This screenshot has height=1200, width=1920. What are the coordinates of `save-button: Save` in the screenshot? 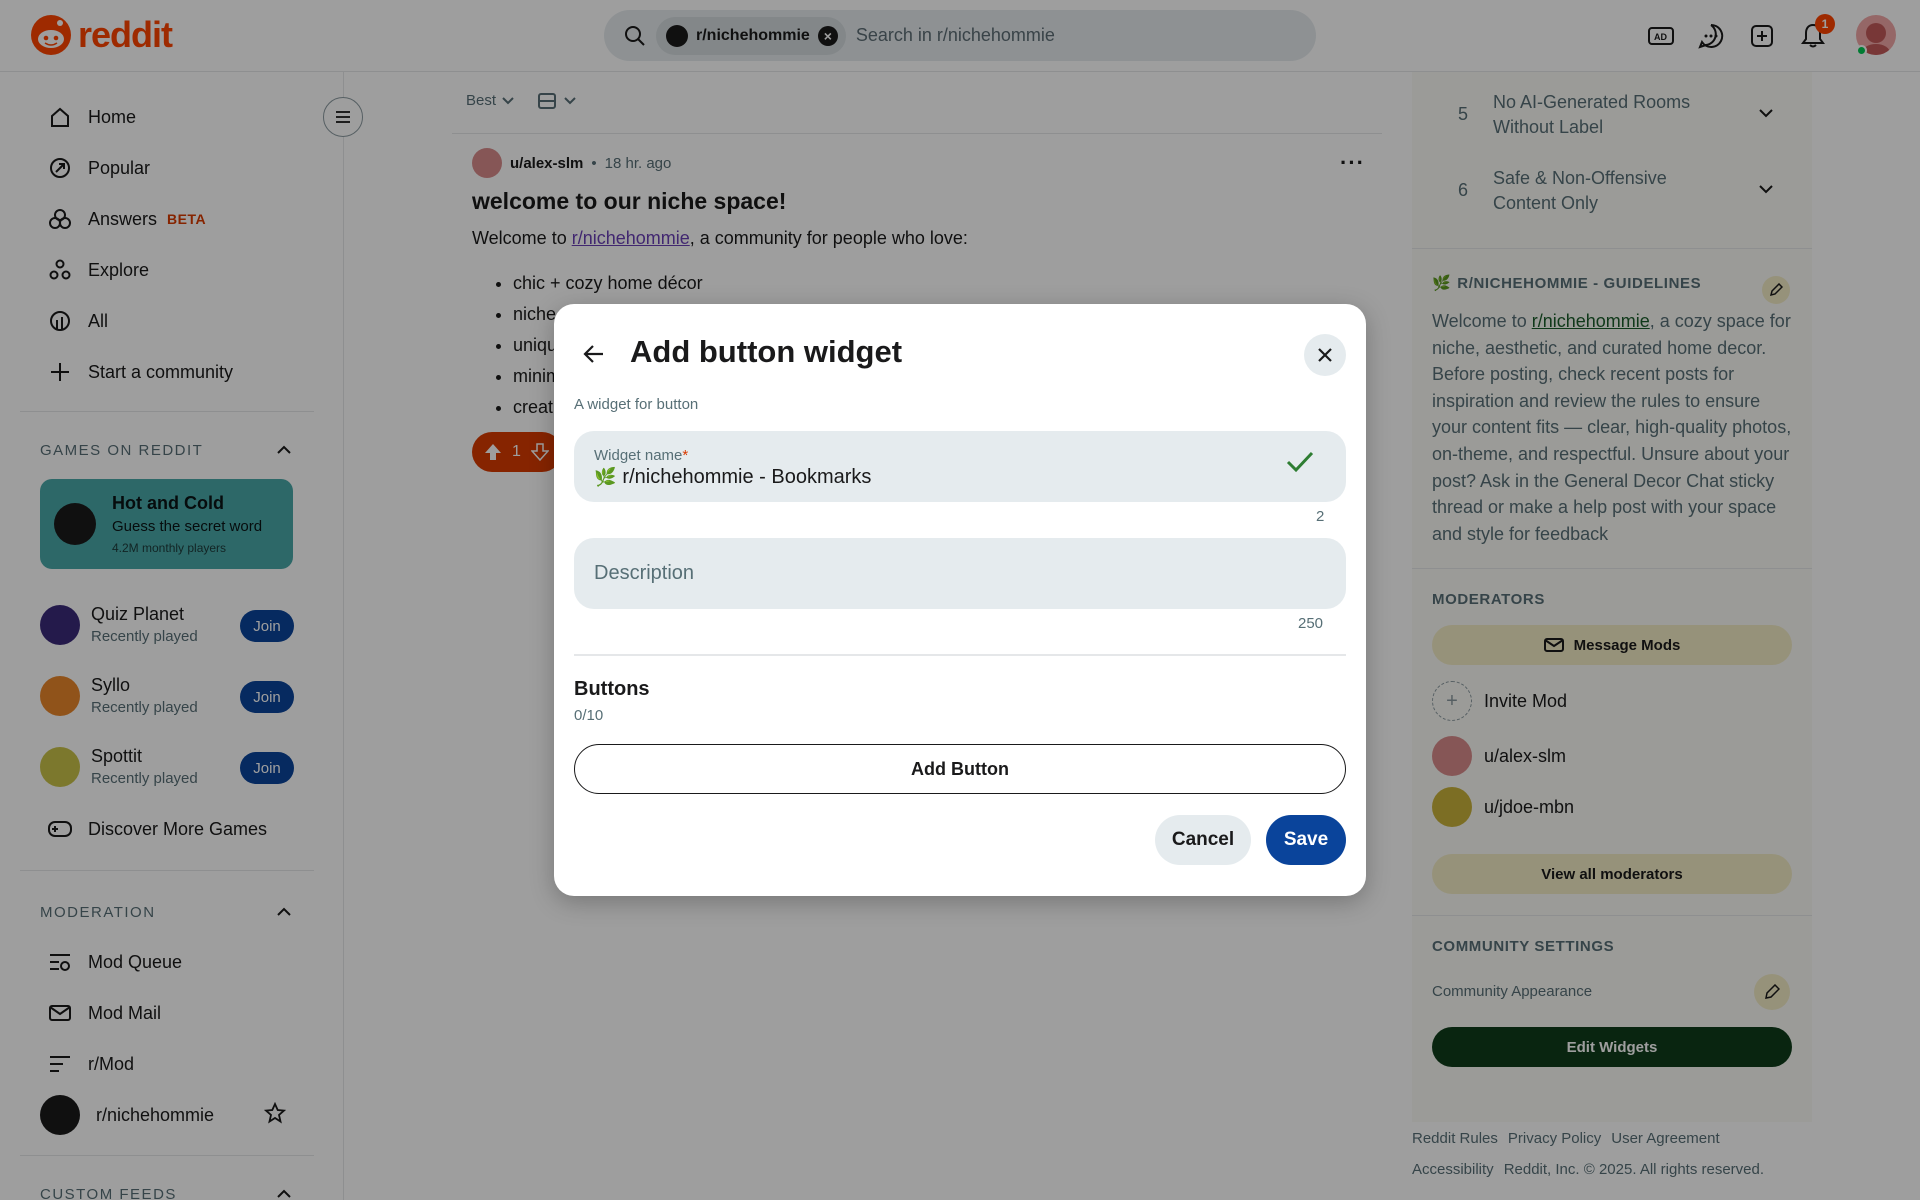 It's located at (1306, 840).